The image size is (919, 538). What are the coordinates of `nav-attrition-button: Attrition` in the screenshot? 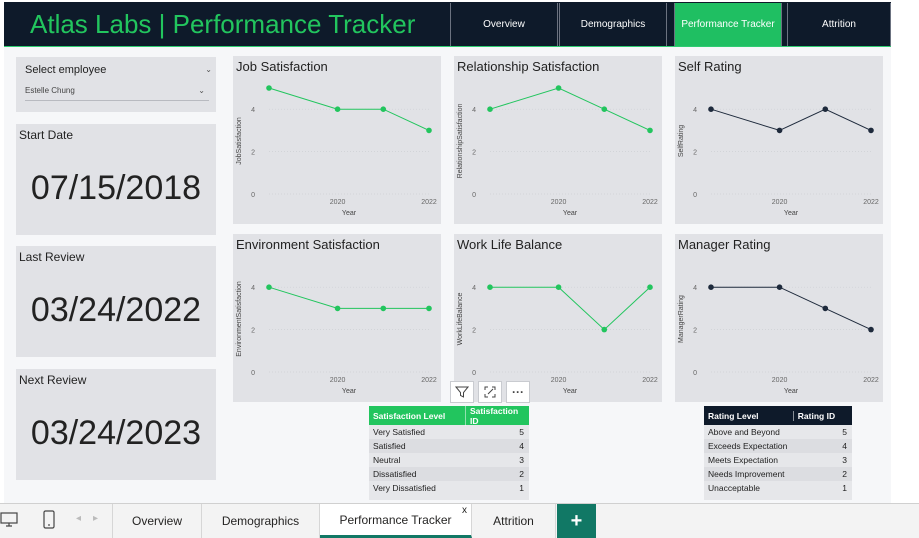 It's located at (839, 24).